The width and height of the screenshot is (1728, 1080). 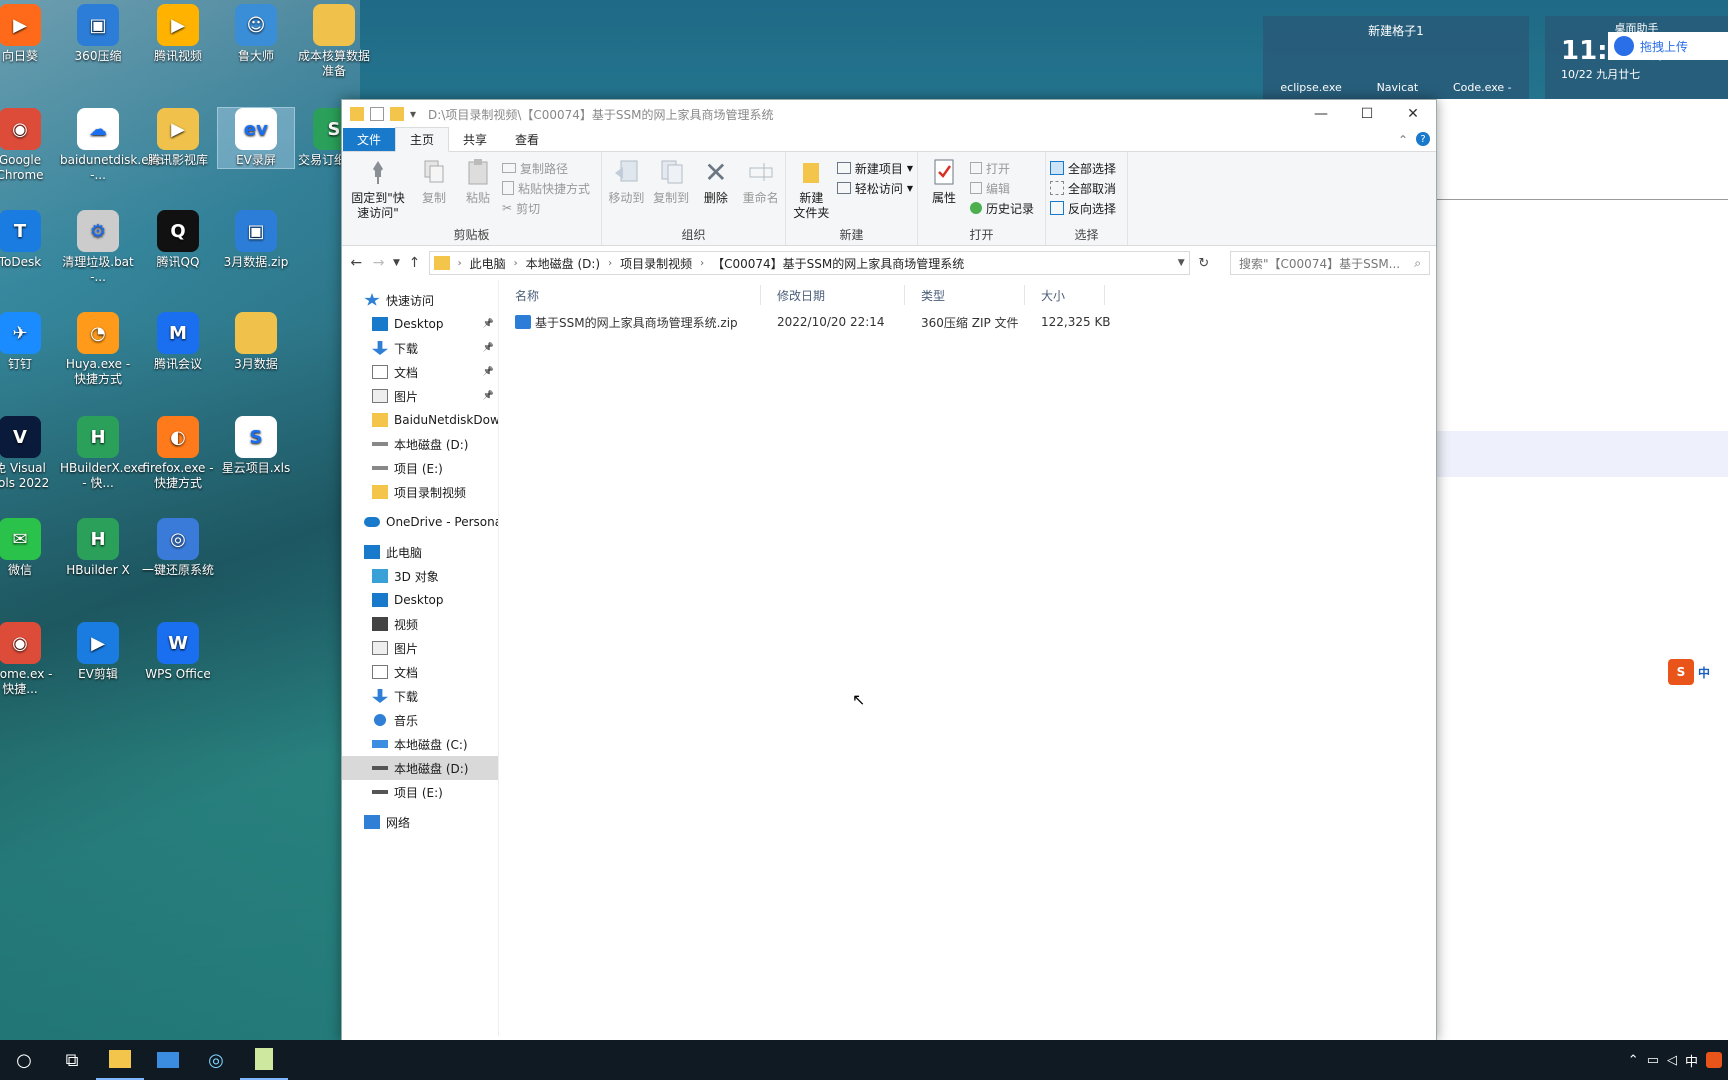 I want to click on desktop-icon: ▶ 腾讯影视库, so click(x=178, y=138).